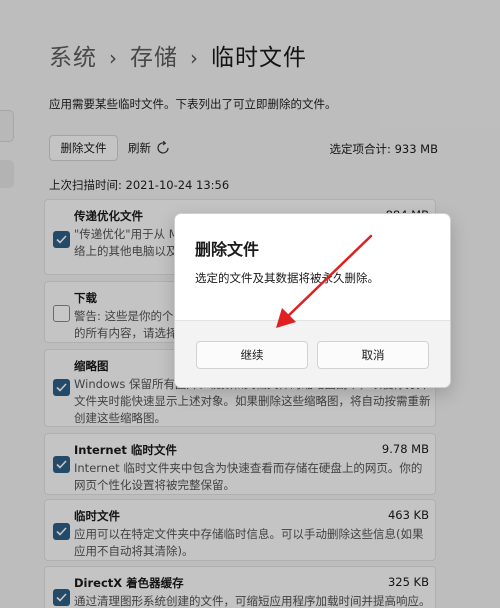  I want to click on continue-button: 继续, so click(252, 355).